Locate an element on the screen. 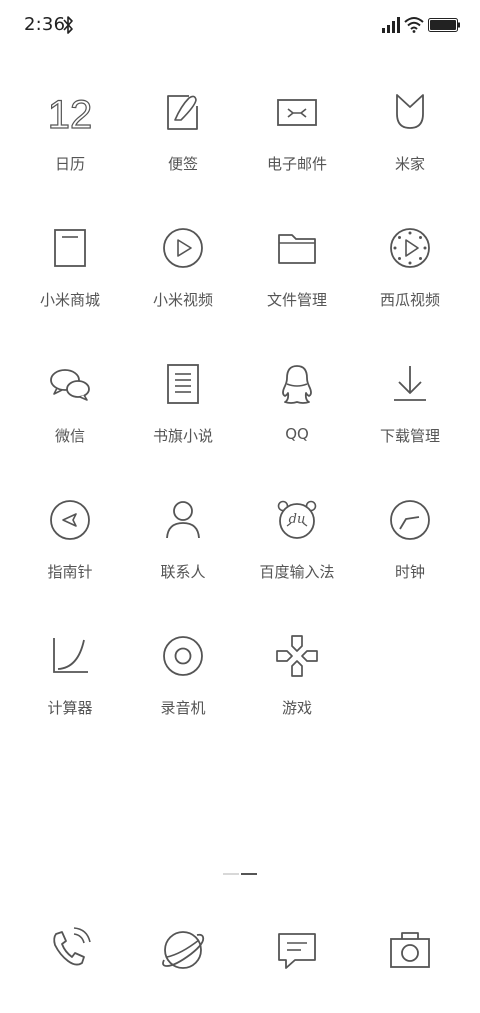  recorder-icon is located at coordinates (183, 656).